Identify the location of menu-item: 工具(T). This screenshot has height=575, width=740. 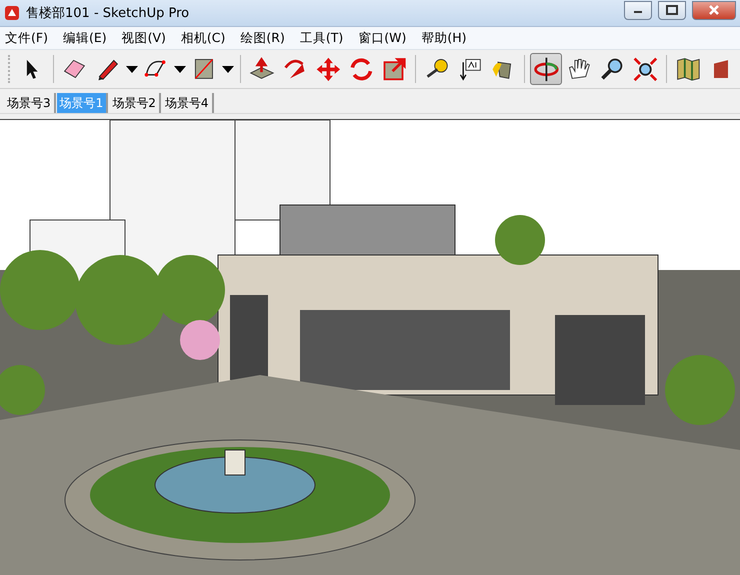
(321, 38).